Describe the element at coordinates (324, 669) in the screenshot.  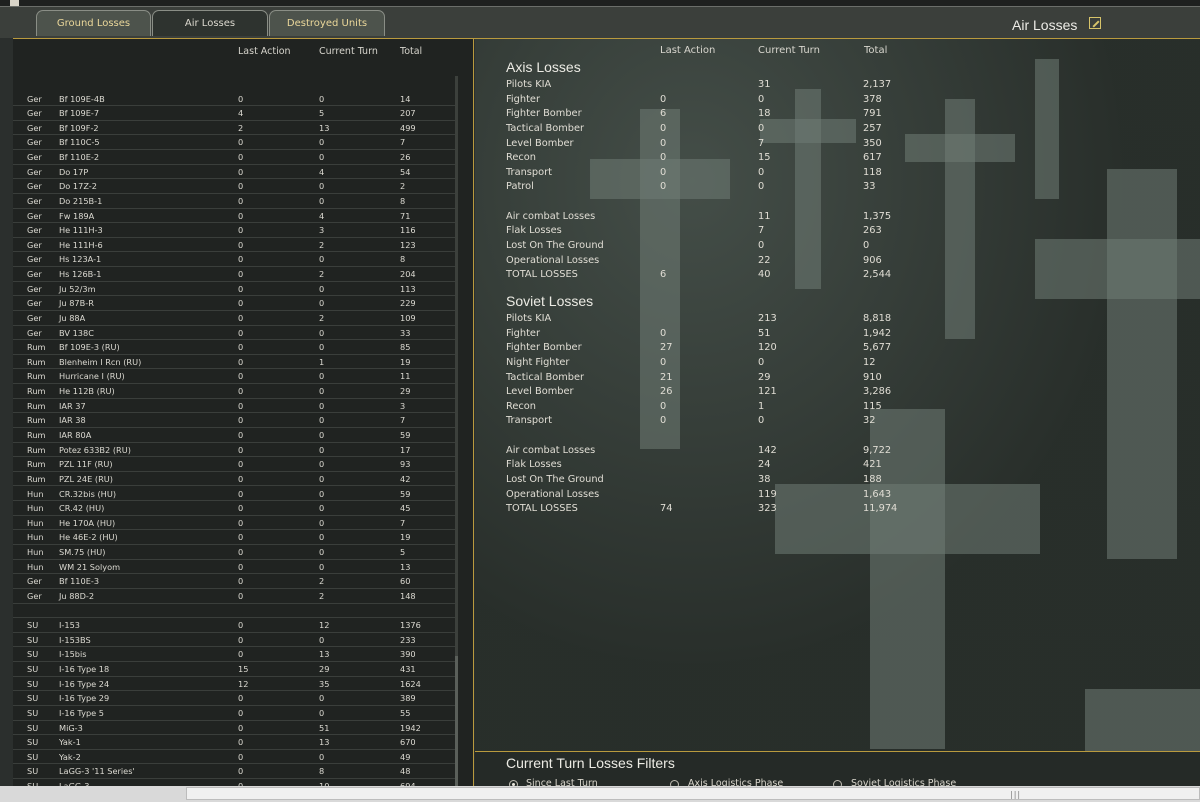
I see `row-current-turn: 29` at that location.